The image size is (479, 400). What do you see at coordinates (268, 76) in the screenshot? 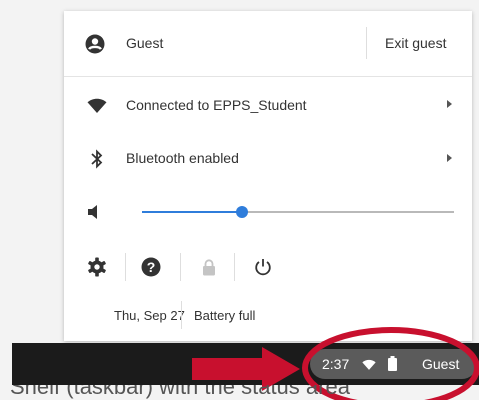
I see `menu-divider` at bounding box center [268, 76].